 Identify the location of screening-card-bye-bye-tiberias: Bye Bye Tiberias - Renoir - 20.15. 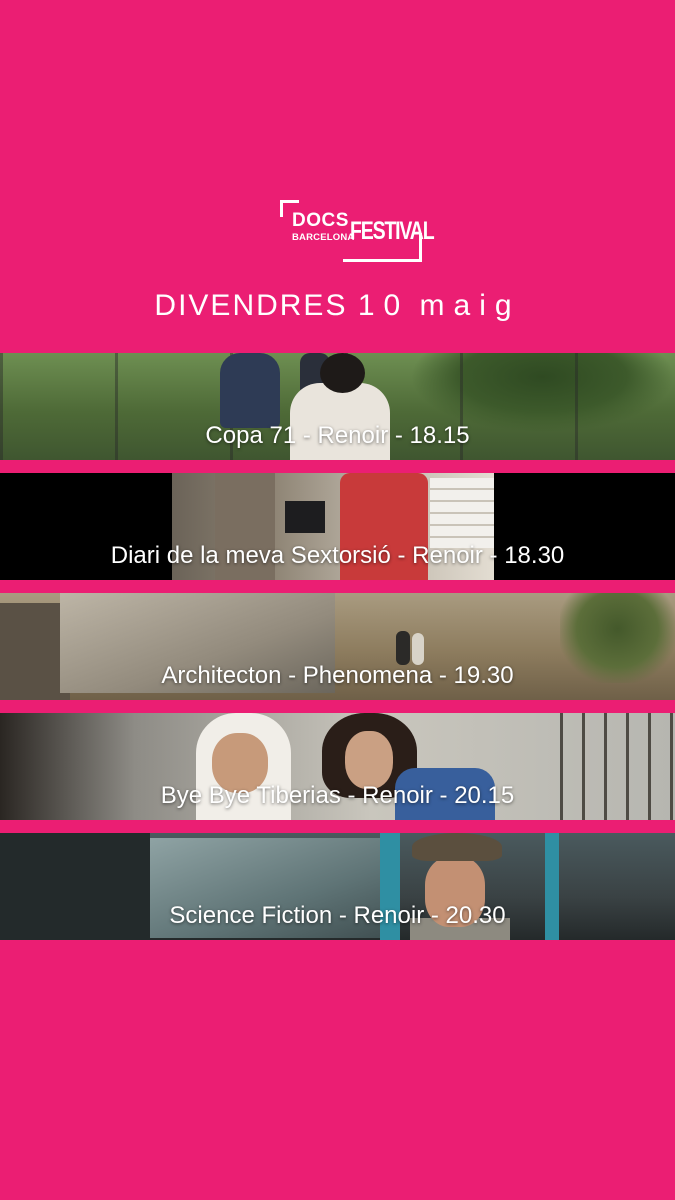
(337, 766).